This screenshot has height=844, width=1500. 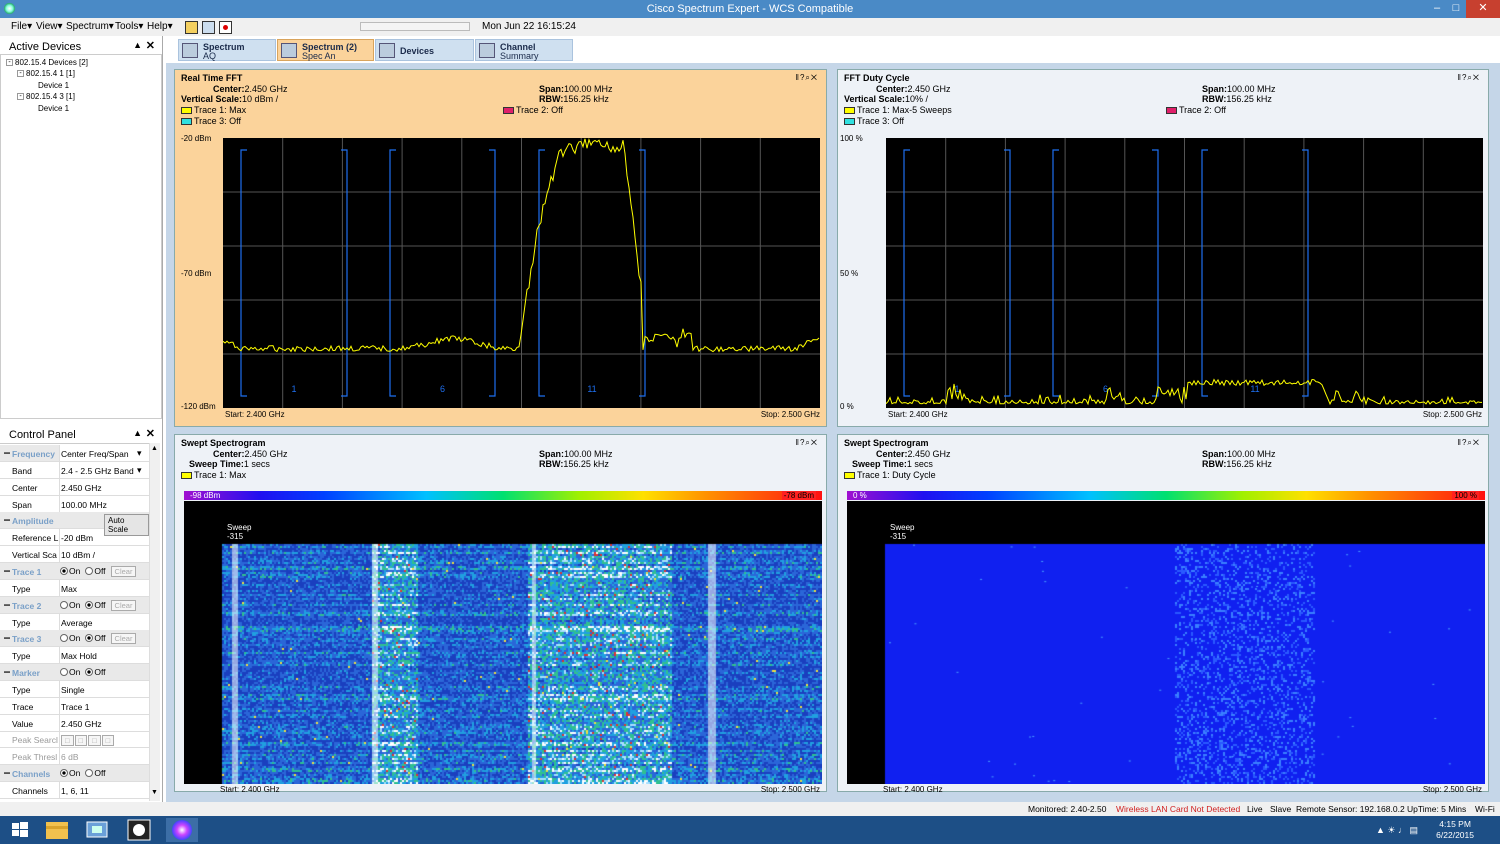 What do you see at coordinates (46, 73) in the screenshot?
I see `tree-item: -802.15.4 1 [1]` at bounding box center [46, 73].